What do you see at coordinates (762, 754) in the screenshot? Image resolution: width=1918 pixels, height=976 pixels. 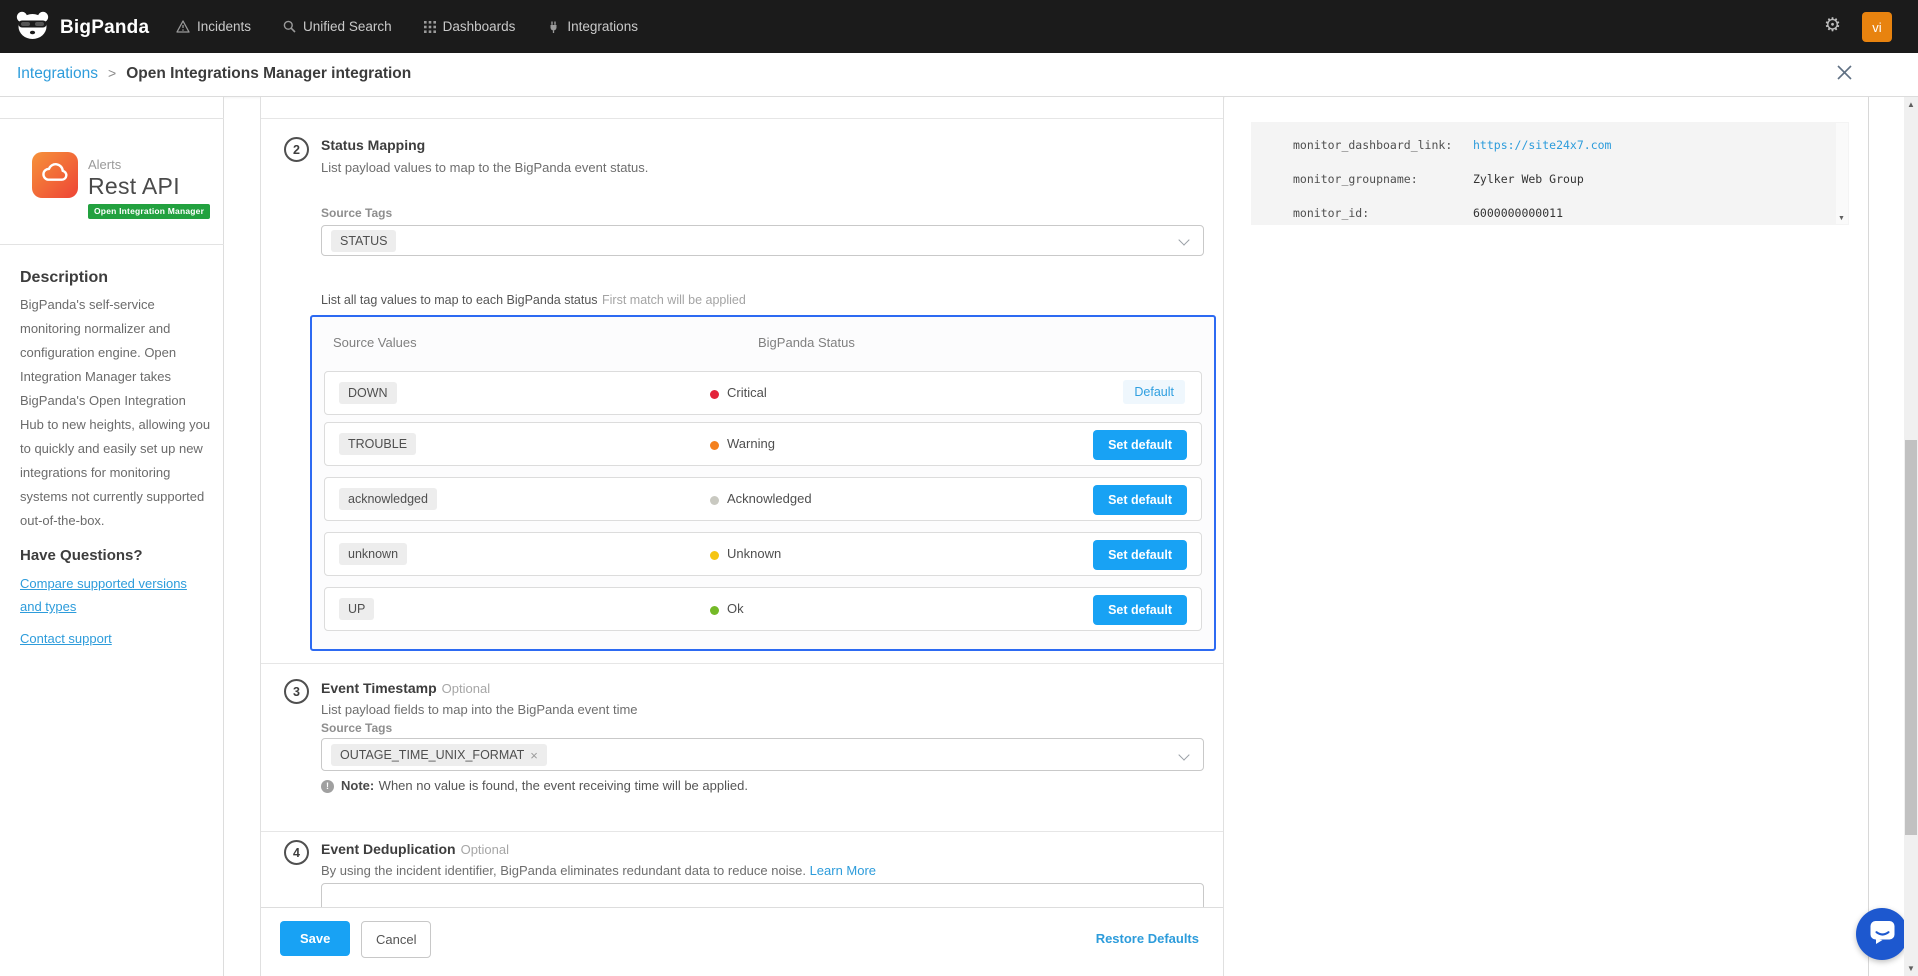 I see `timestamp-source-tags-select: OUTAGE_TIME_UNIX_FORMAT ×` at bounding box center [762, 754].